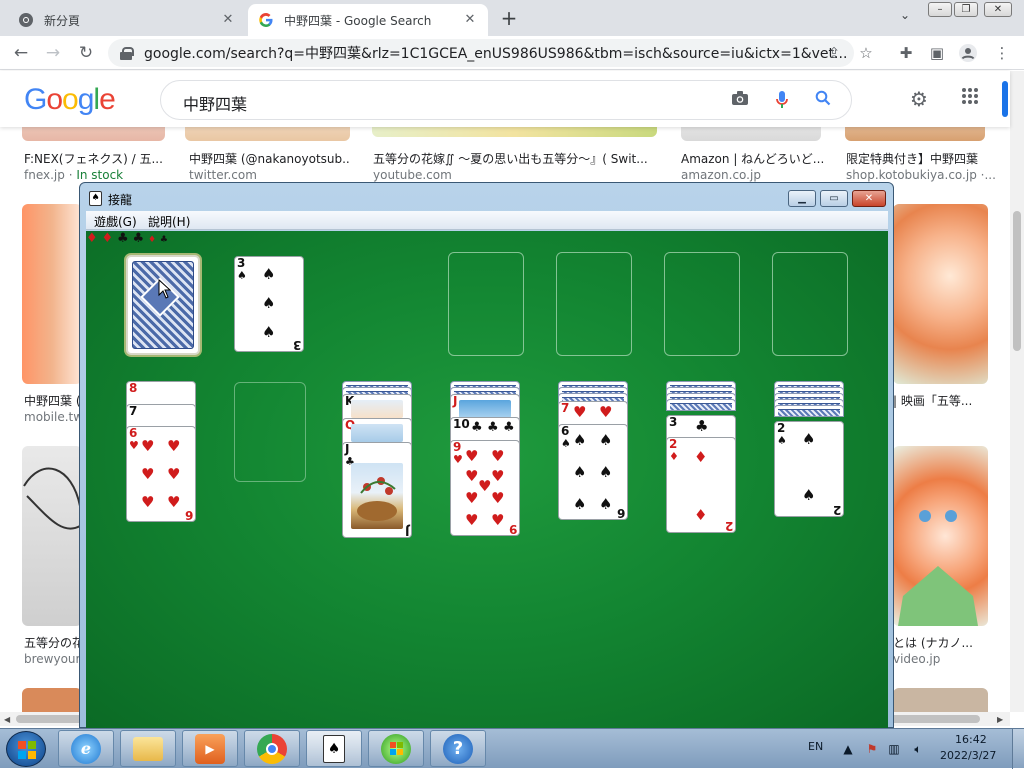 This screenshot has width=1024, height=769. I want to click on taskbar-file-explorer, so click(148, 748).